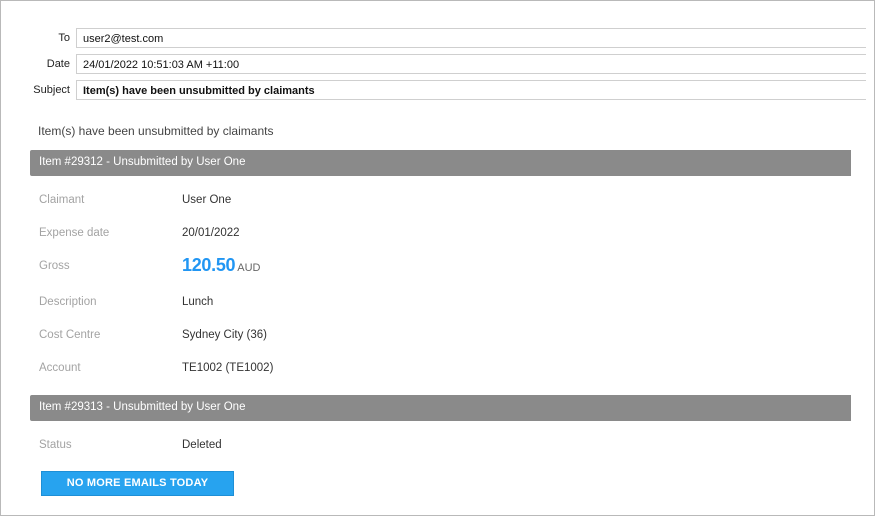  Describe the element at coordinates (68, 302) in the screenshot. I see `description-label: Description` at that location.